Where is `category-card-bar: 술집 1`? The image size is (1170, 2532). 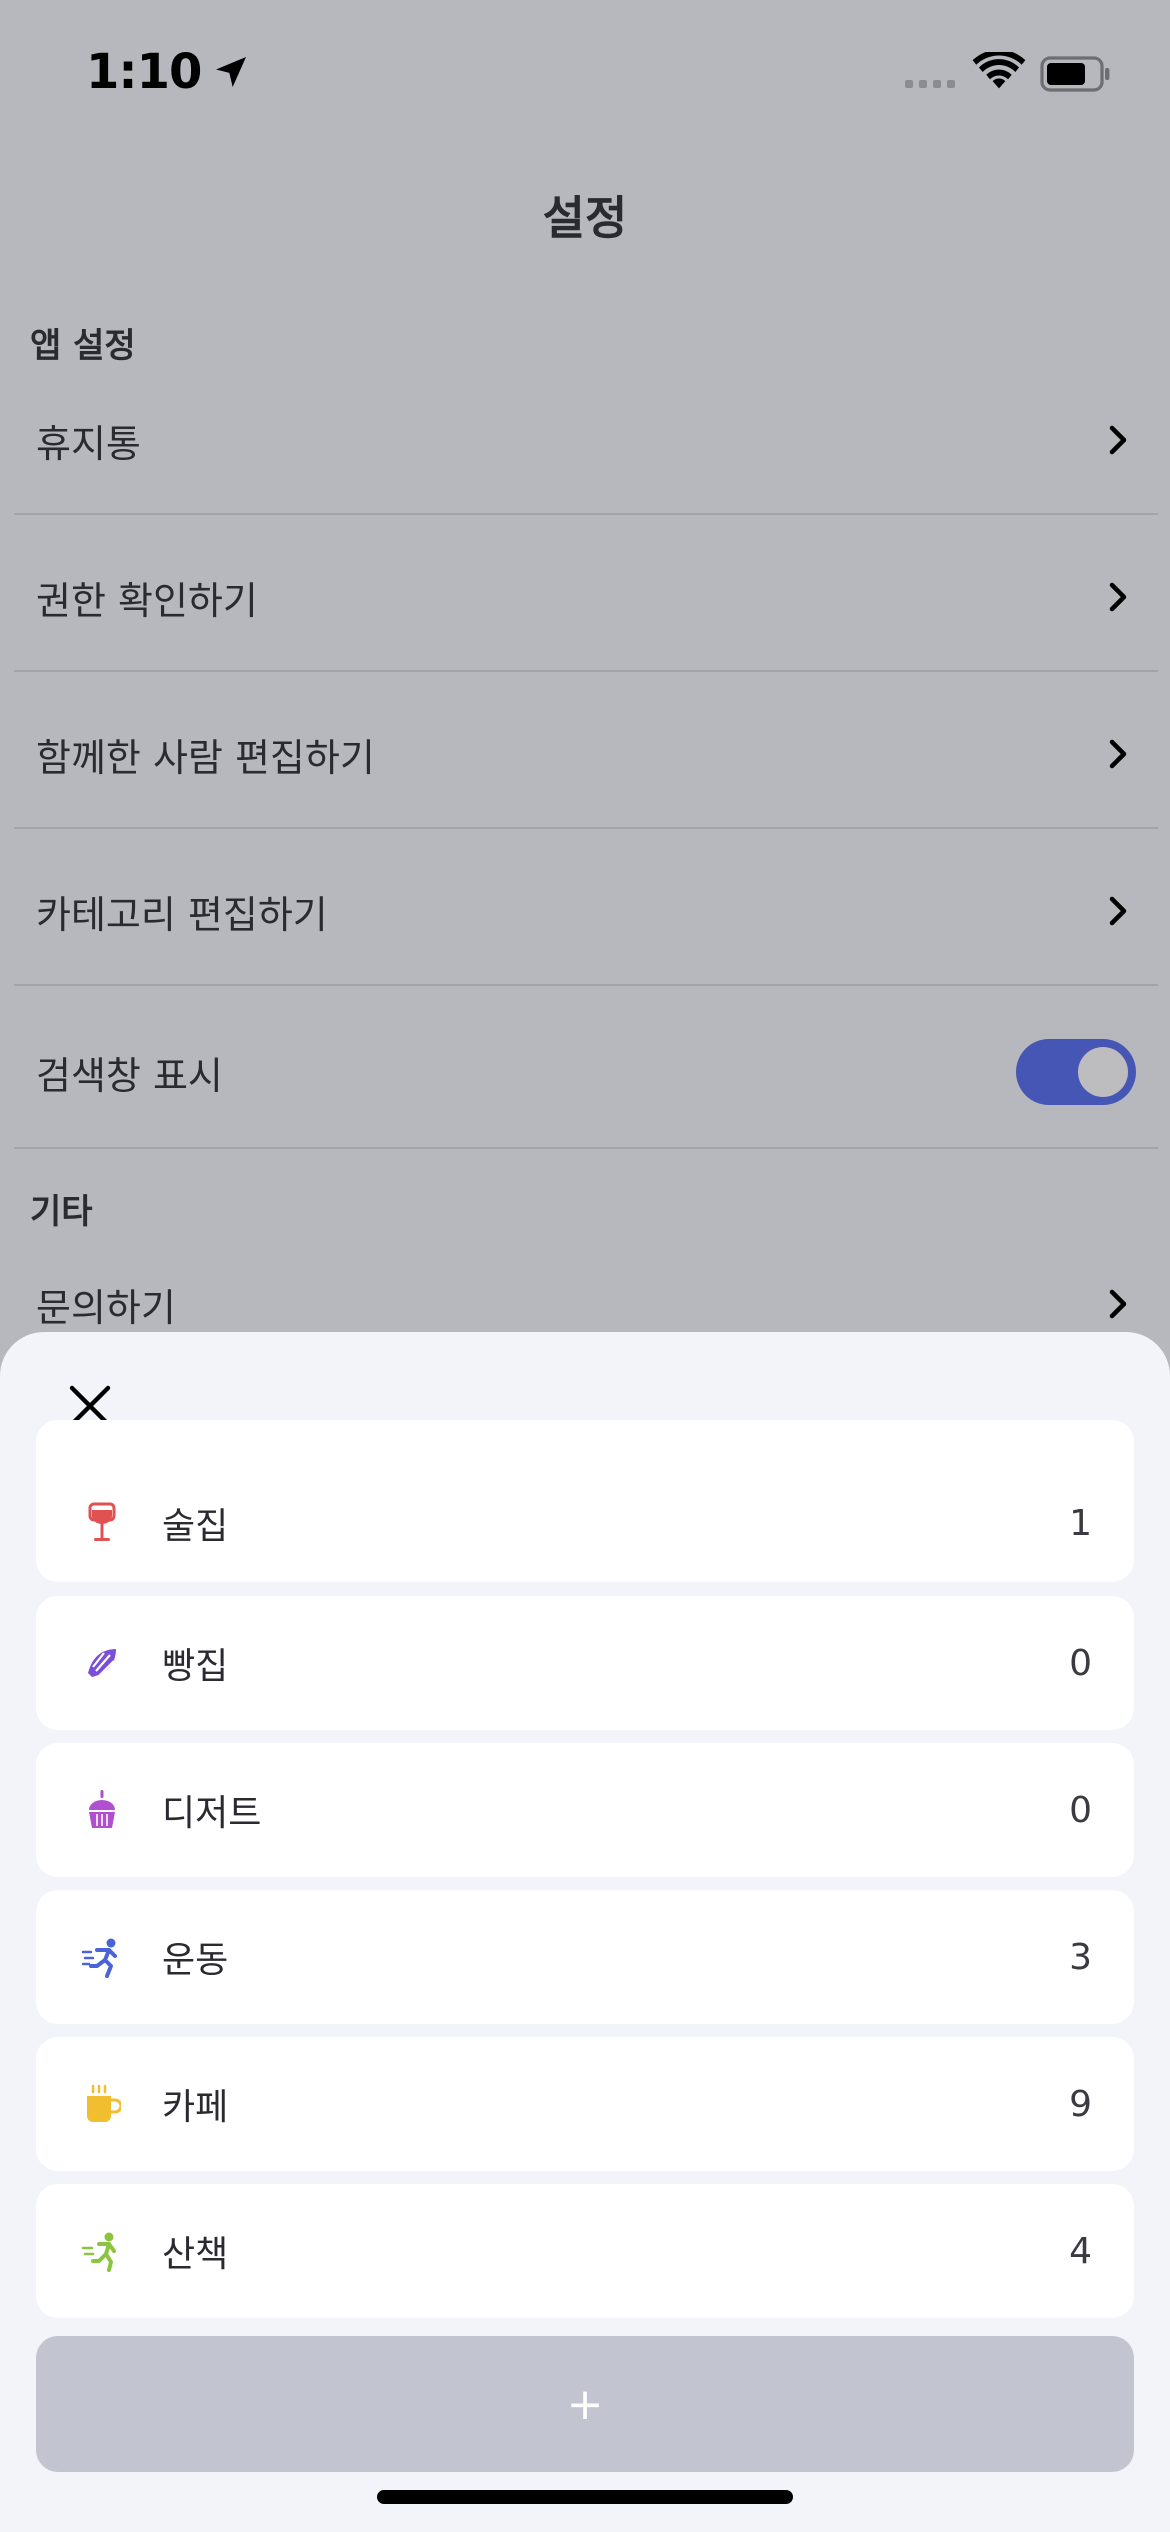
category-card-bar: 술집 1 is located at coordinates (585, 1501).